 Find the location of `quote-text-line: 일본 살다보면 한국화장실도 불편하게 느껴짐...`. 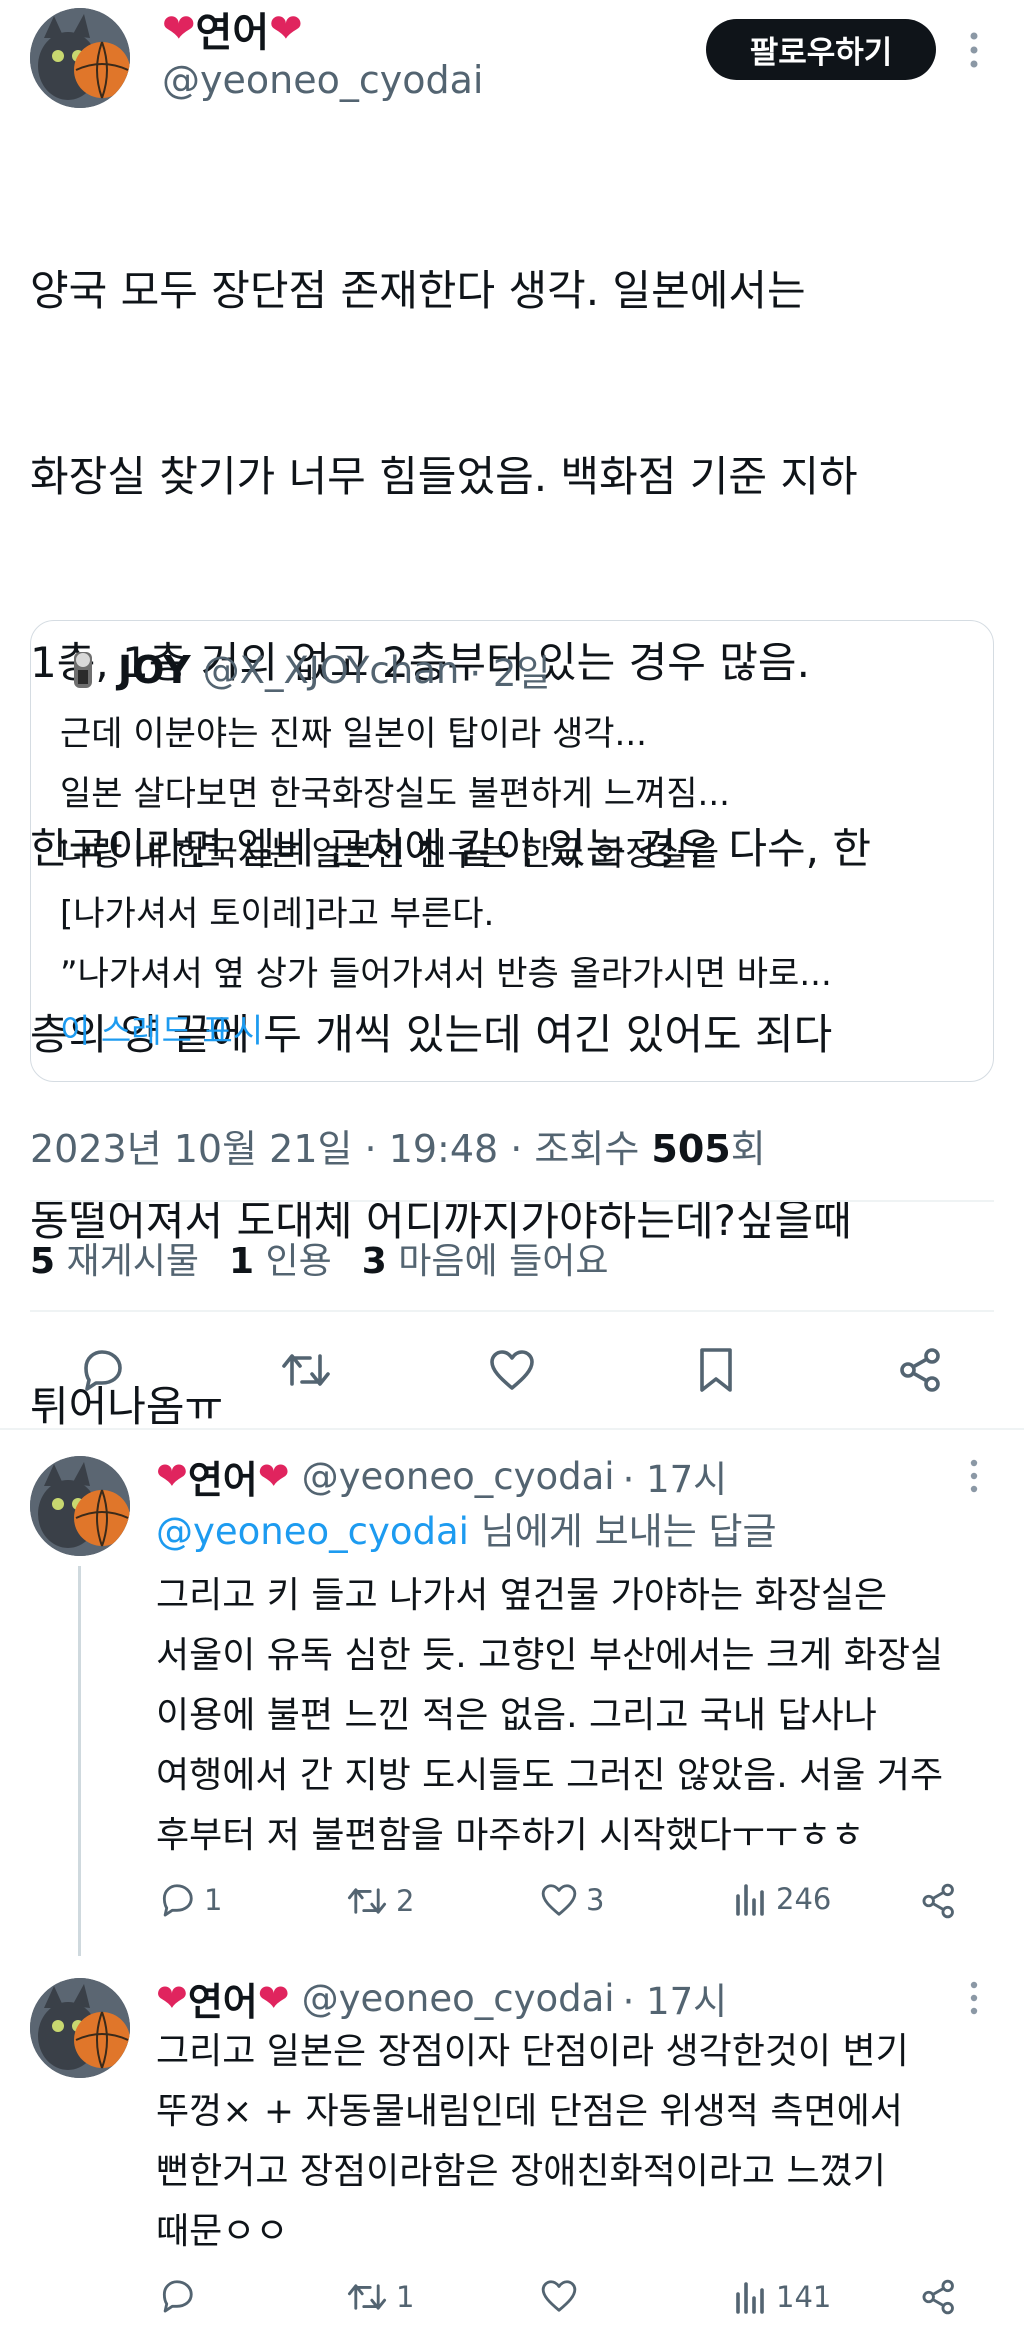

quote-text-line: 일본 살다보면 한국화장실도 불편하게 느껴짐... is located at coordinates (395, 794).